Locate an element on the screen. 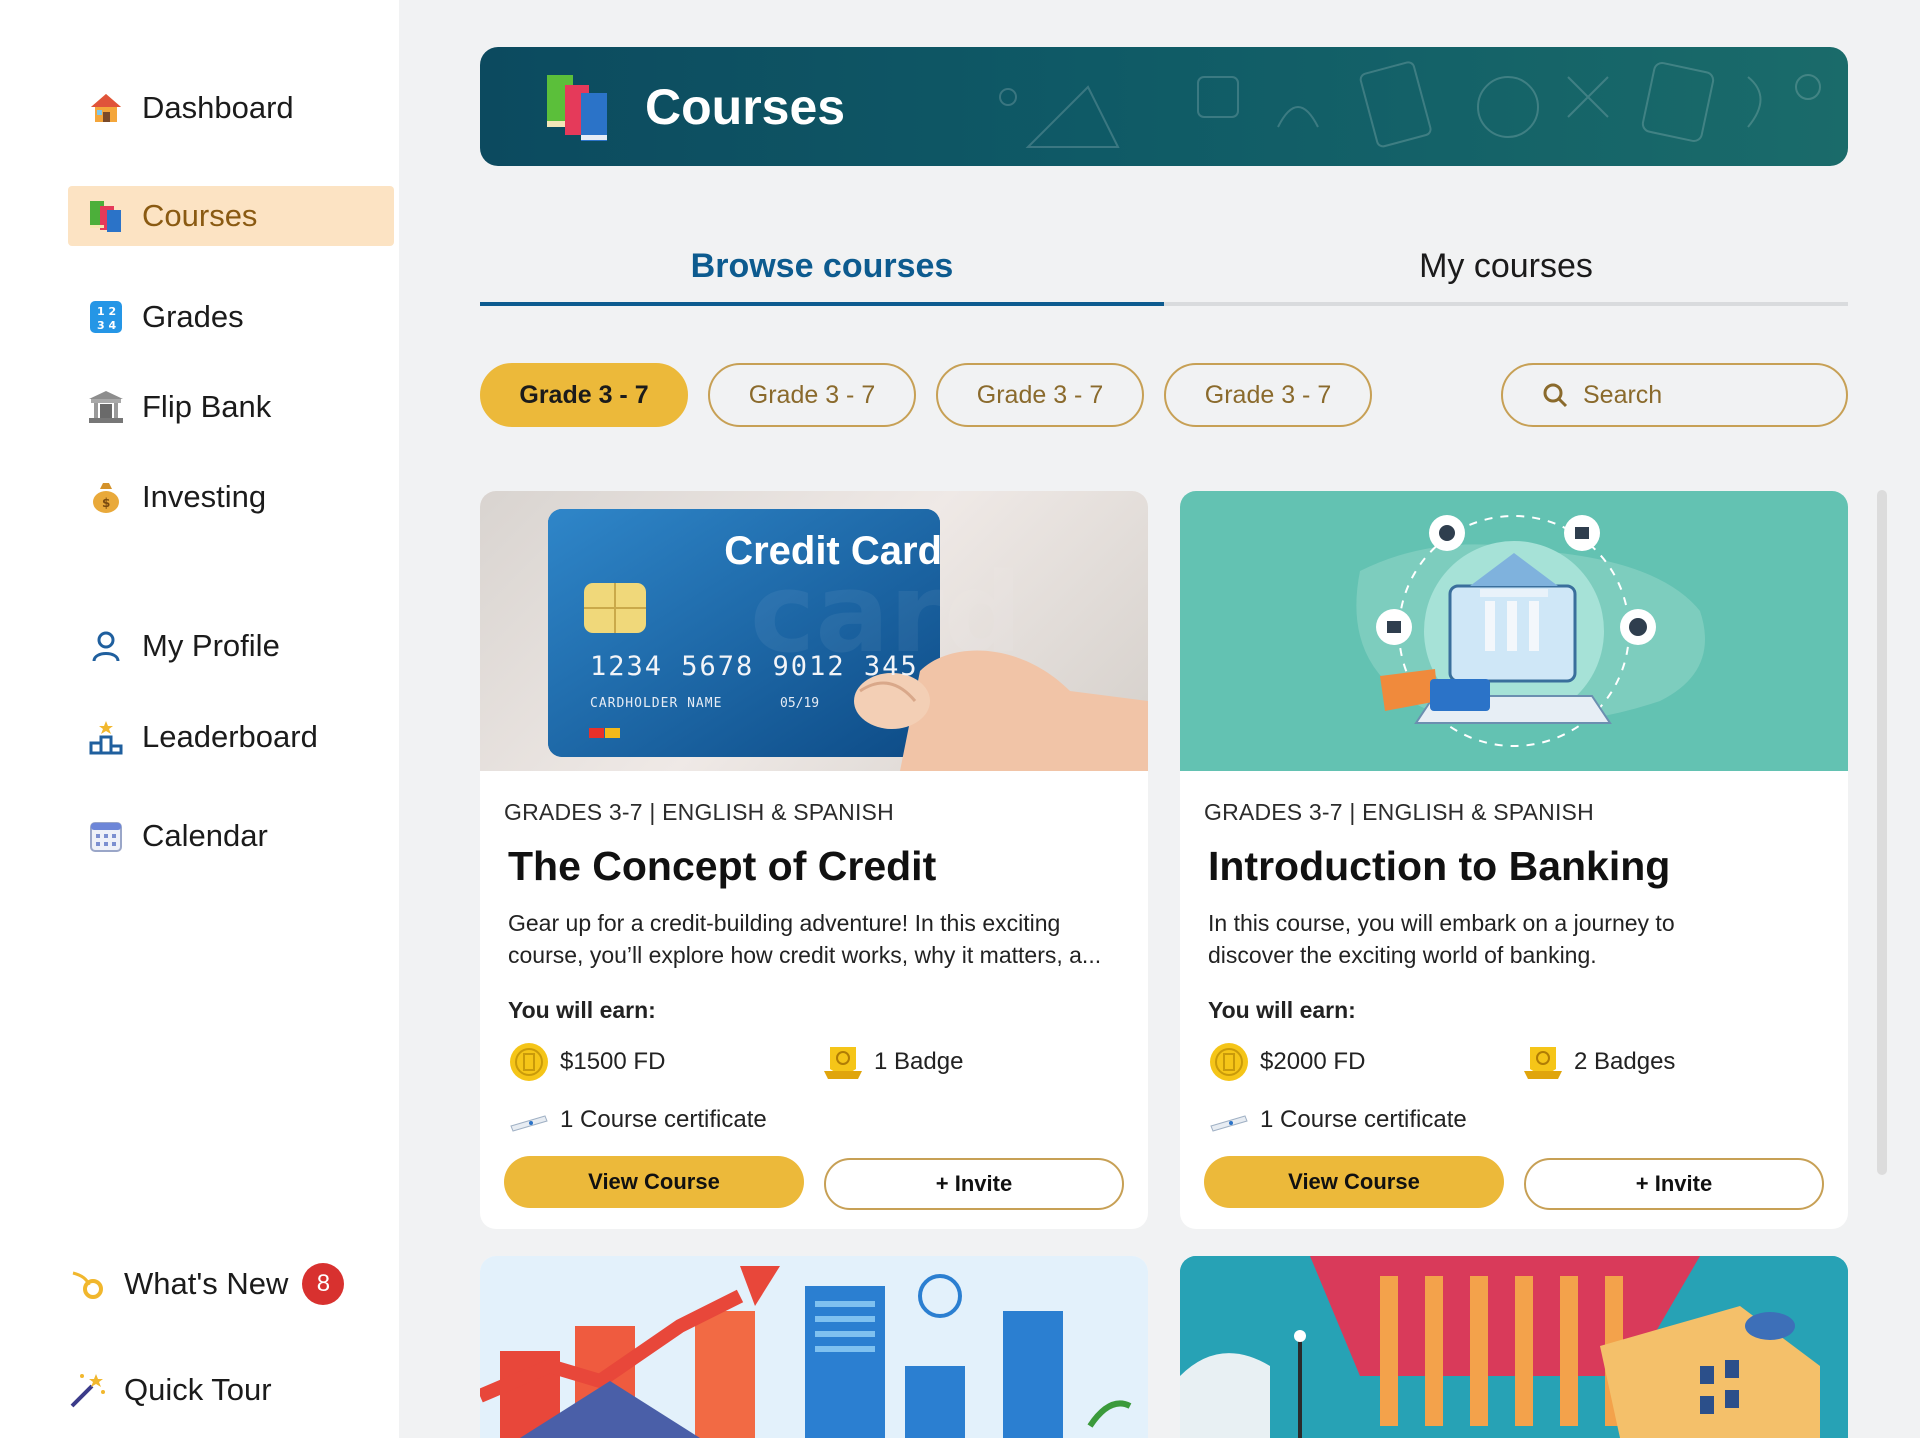  search-input: Search is located at coordinates (1674, 395).